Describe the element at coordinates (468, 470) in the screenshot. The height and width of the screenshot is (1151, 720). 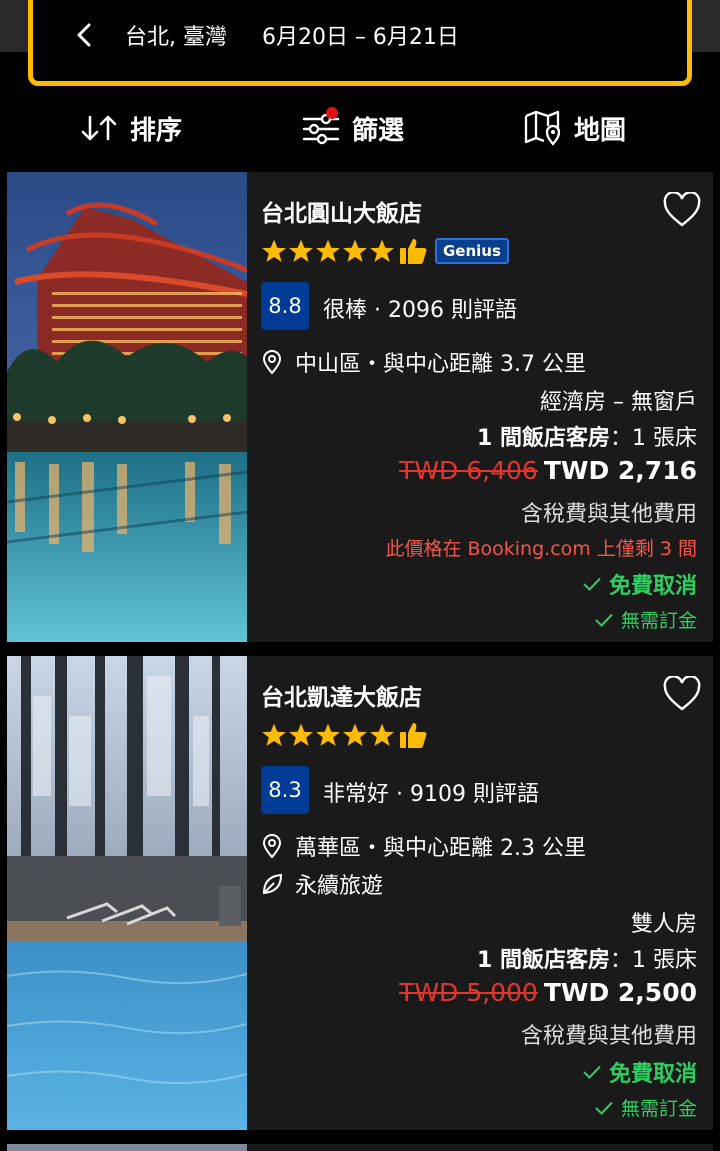
I see `original-price: TWD 6,406` at that location.